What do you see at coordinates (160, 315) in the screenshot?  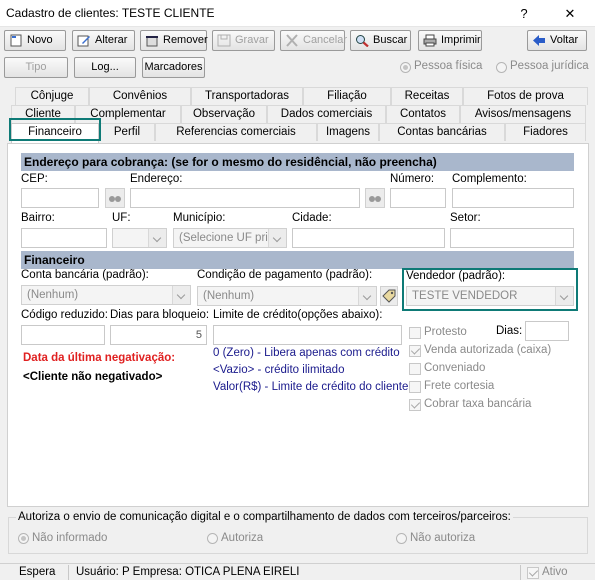 I see `dias-bloqueio-label: Dias para bloqueio:` at bounding box center [160, 315].